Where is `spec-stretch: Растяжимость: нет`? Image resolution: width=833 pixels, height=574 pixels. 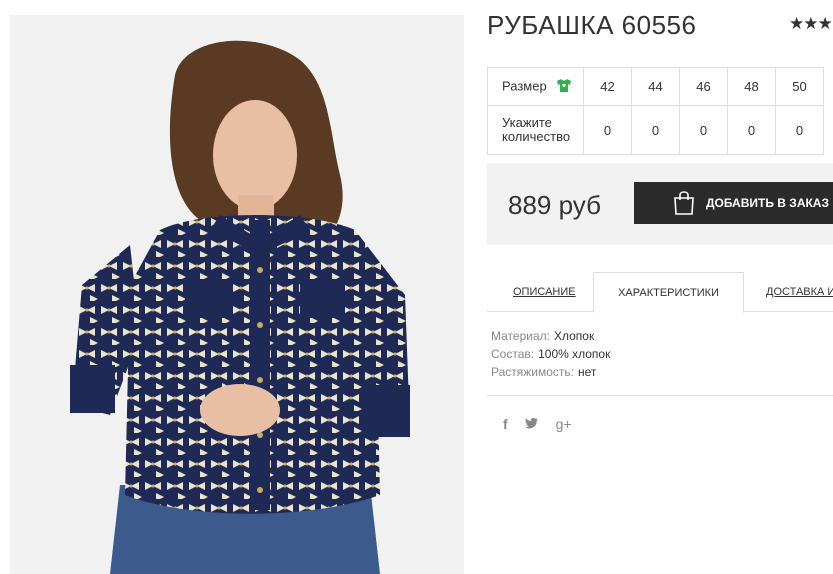 spec-stretch: Растяжимость: нет is located at coordinates (550, 372).